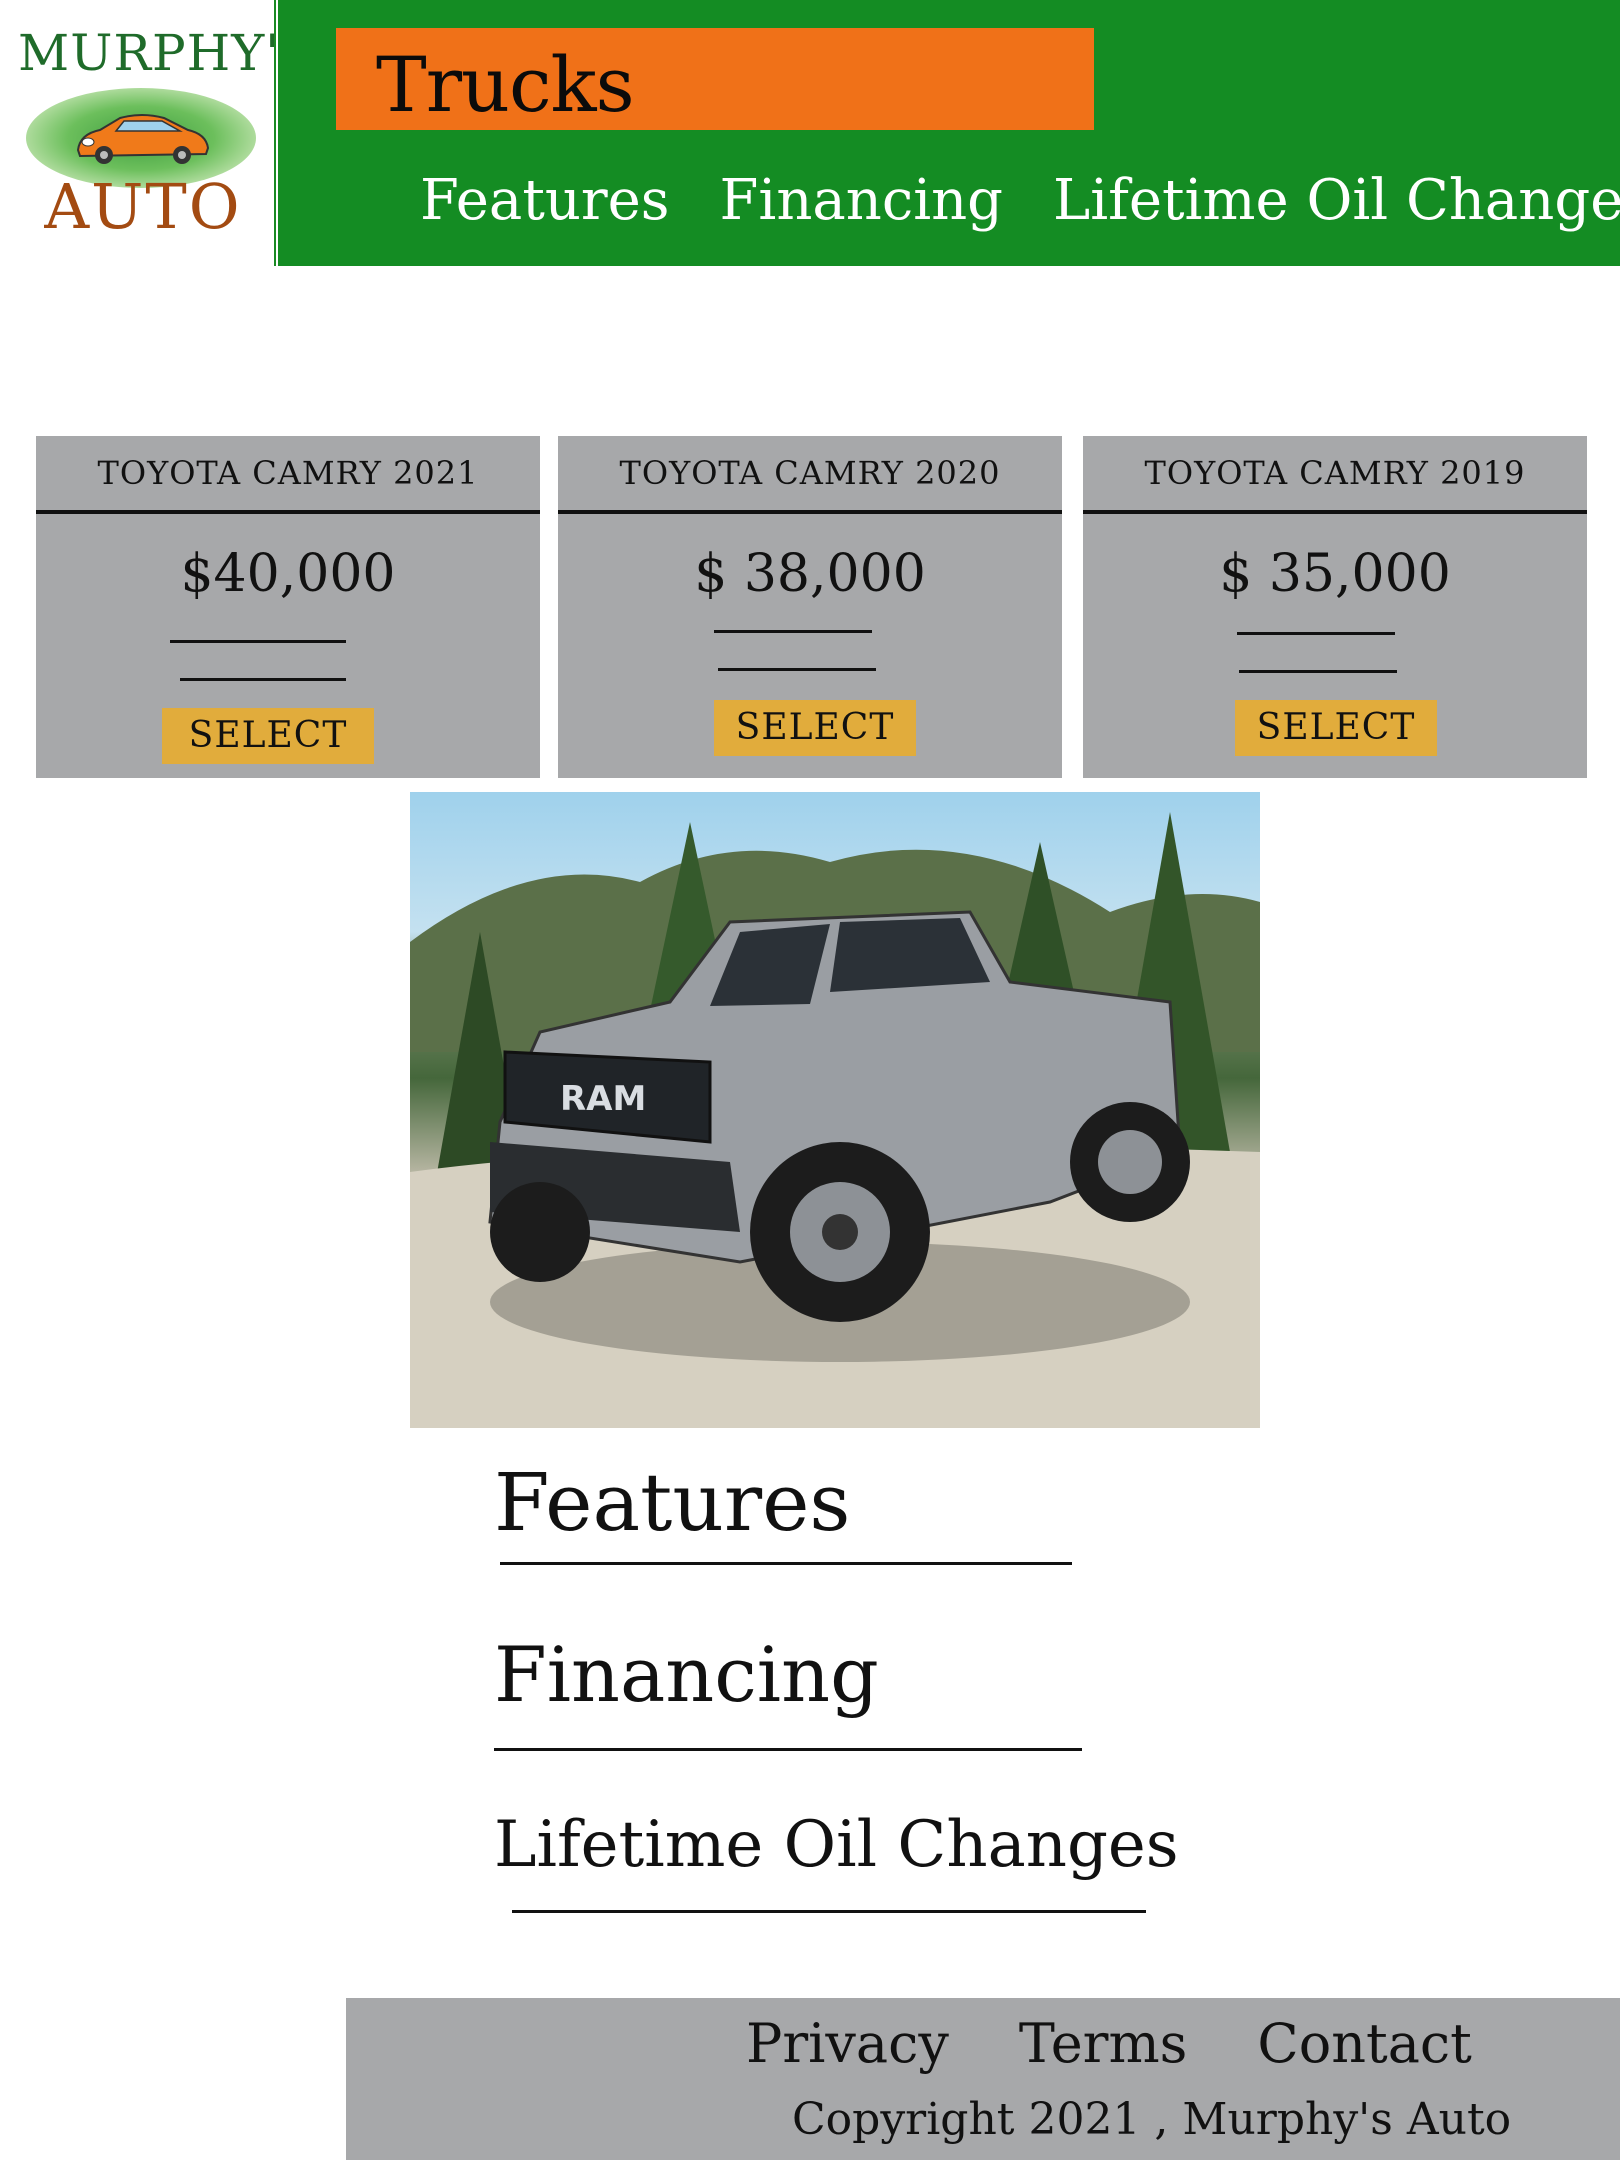 The height and width of the screenshot is (2160, 1620). Describe the element at coordinates (835, 1120) in the screenshot. I see `pickup-truck-icon: RAM` at that location.